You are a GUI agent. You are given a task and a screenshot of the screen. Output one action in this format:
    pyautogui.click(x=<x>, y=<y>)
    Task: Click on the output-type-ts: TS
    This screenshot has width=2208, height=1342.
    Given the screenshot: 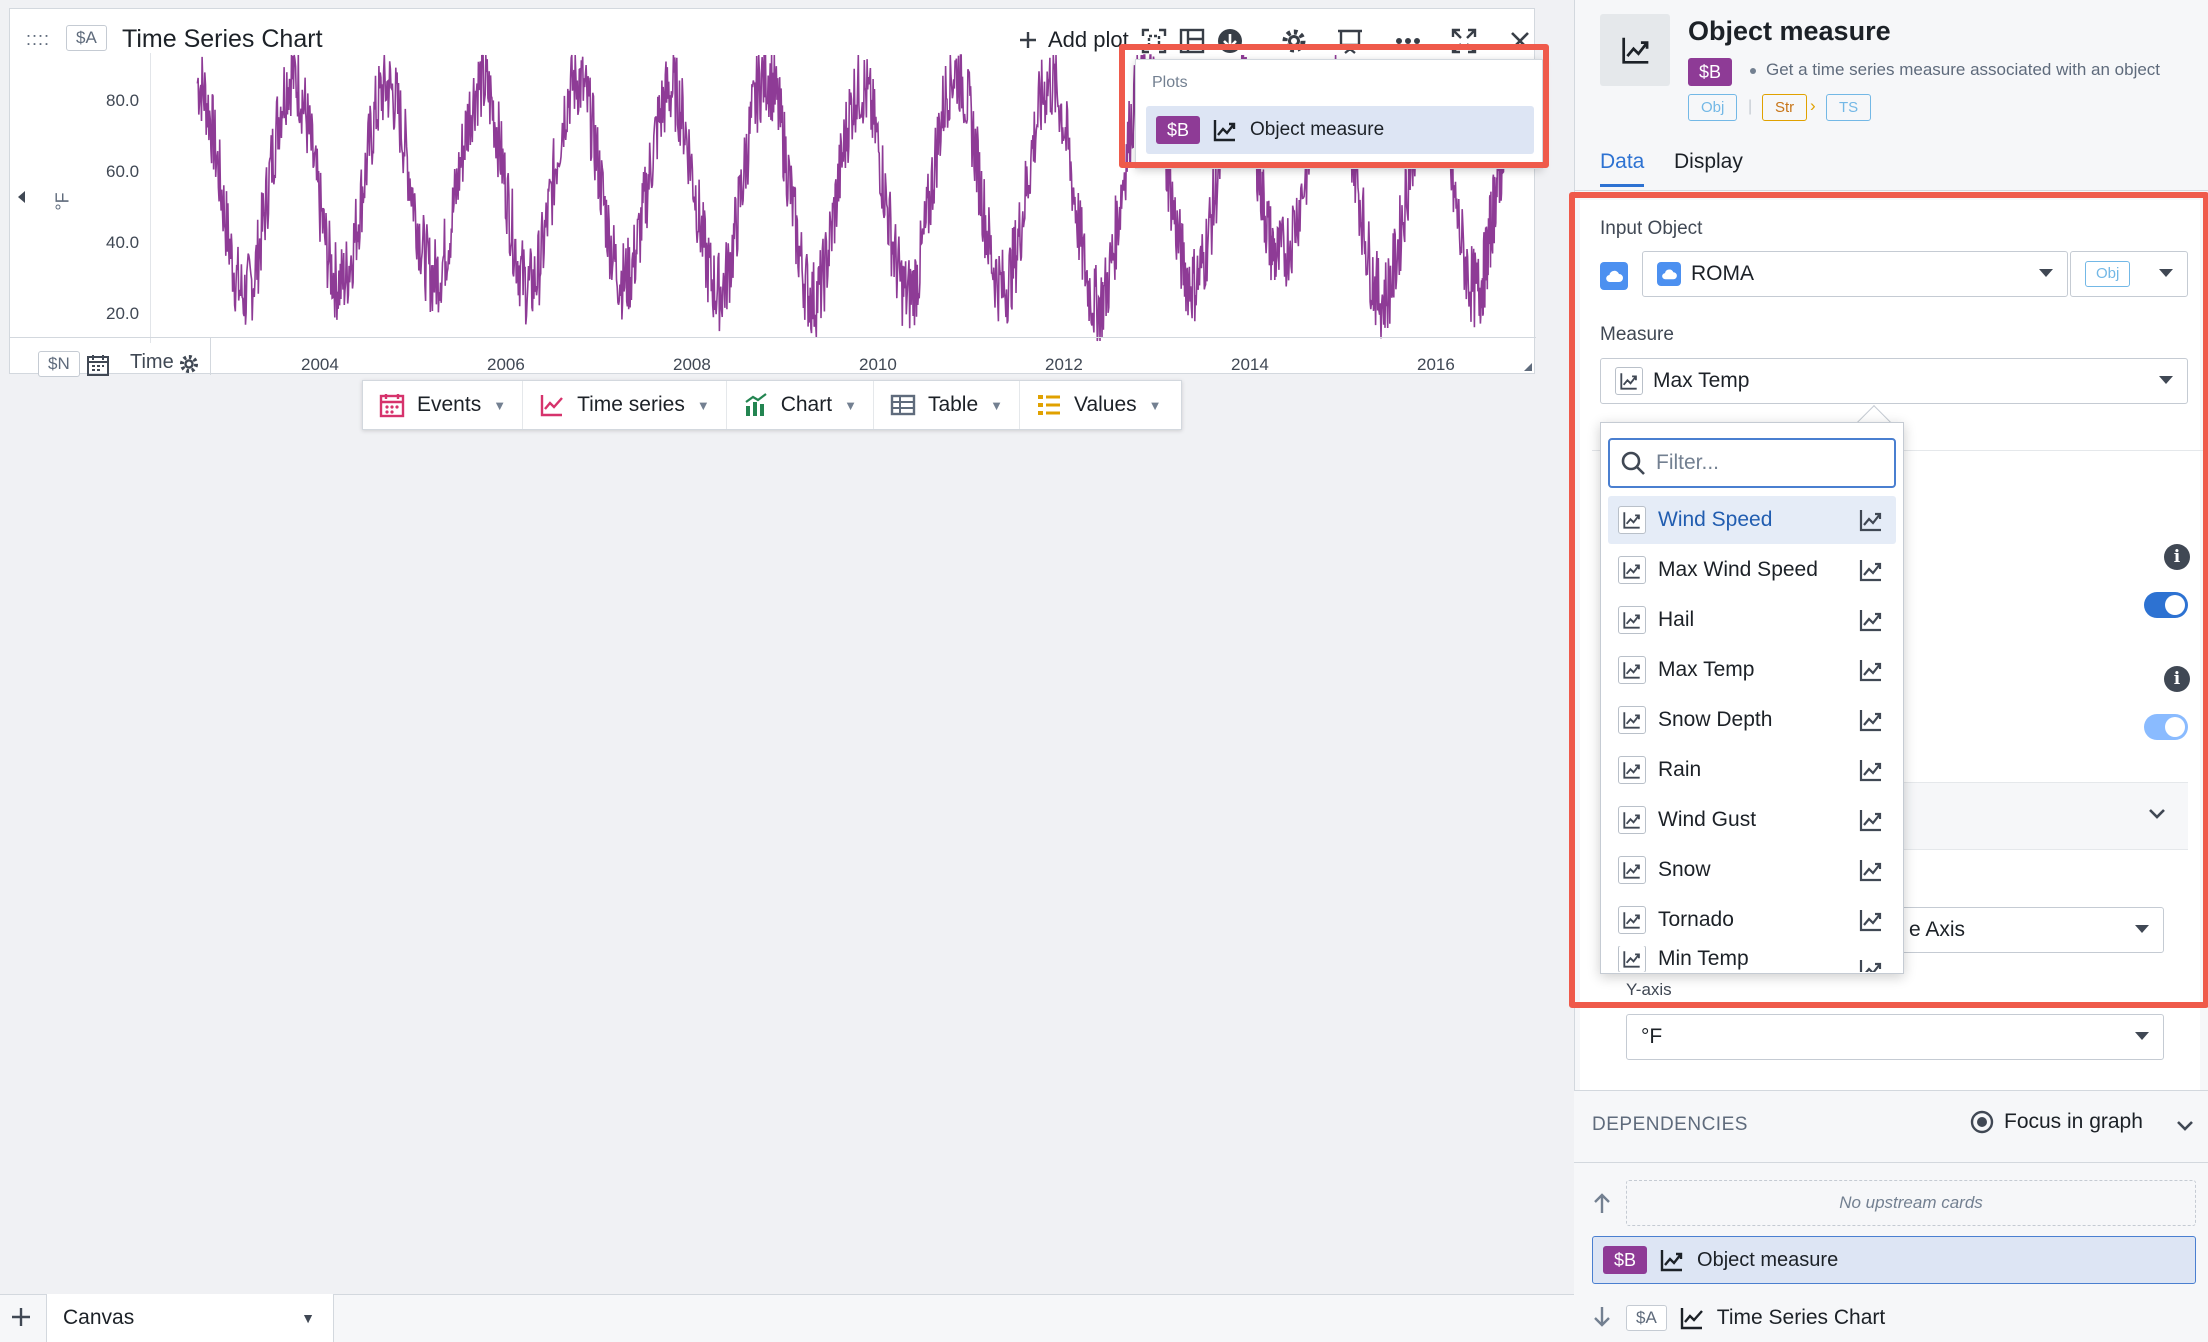 What is the action you would take?
    pyautogui.click(x=1849, y=107)
    